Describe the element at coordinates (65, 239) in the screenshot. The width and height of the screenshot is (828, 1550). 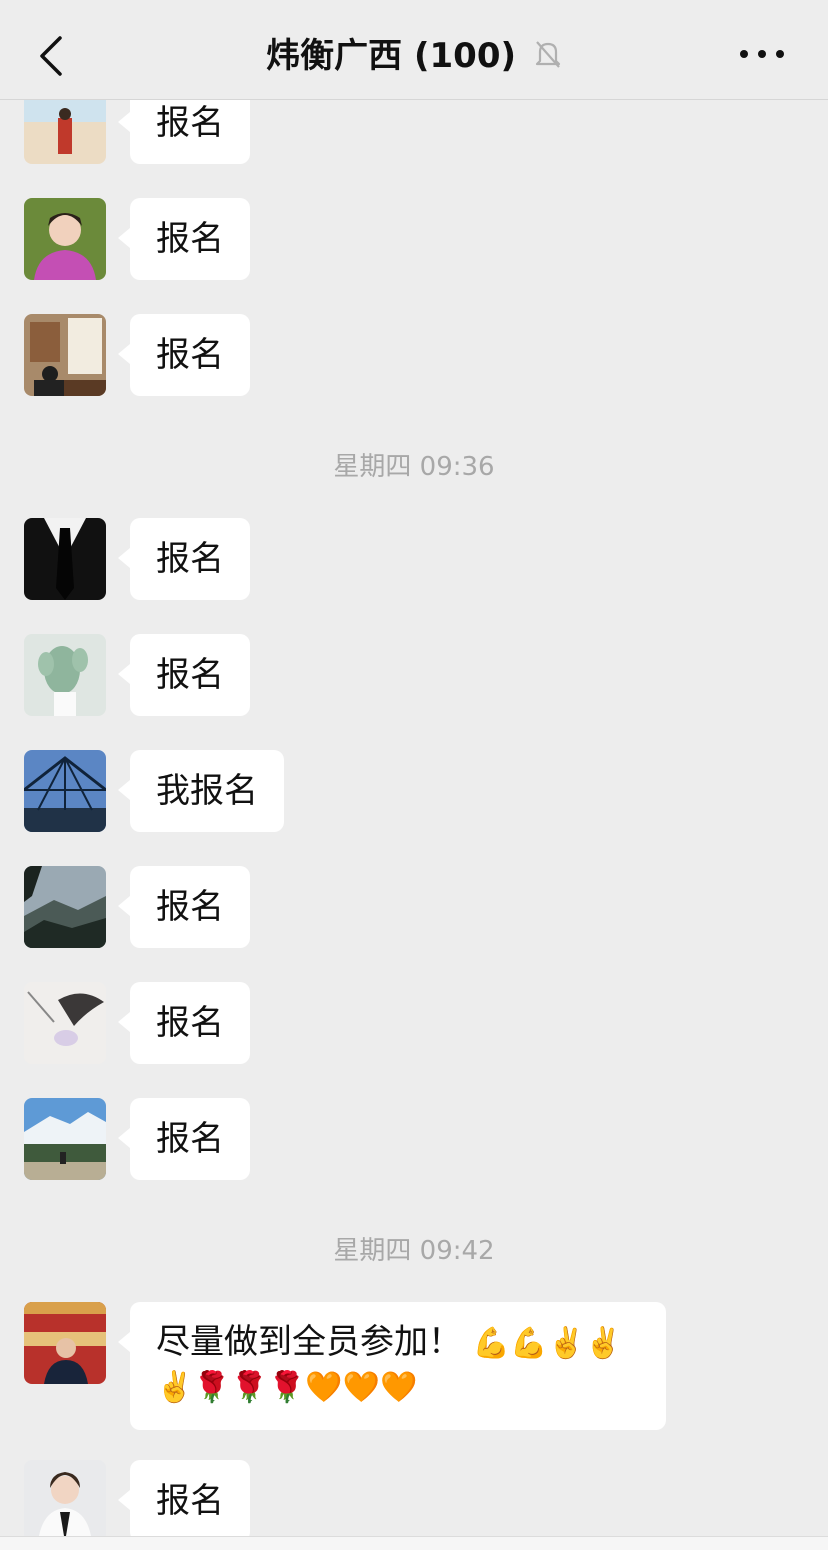
I see `woman-avatar` at that location.